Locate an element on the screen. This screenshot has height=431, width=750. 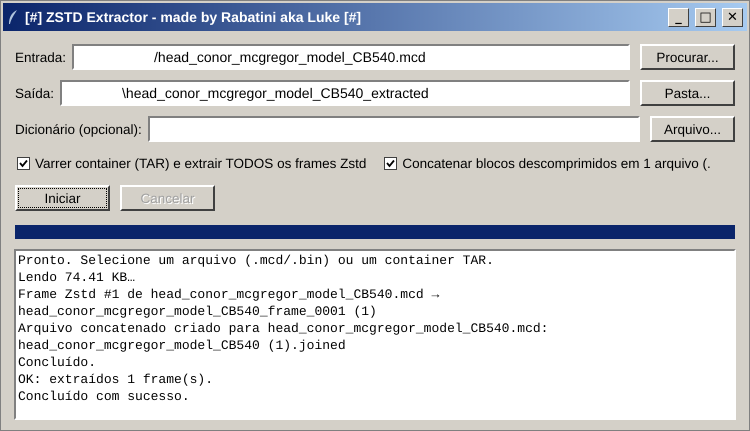
checkbox-label: Varrer container (TAR) e extrair TODOS os frames Zstd is located at coordinates (200, 163).